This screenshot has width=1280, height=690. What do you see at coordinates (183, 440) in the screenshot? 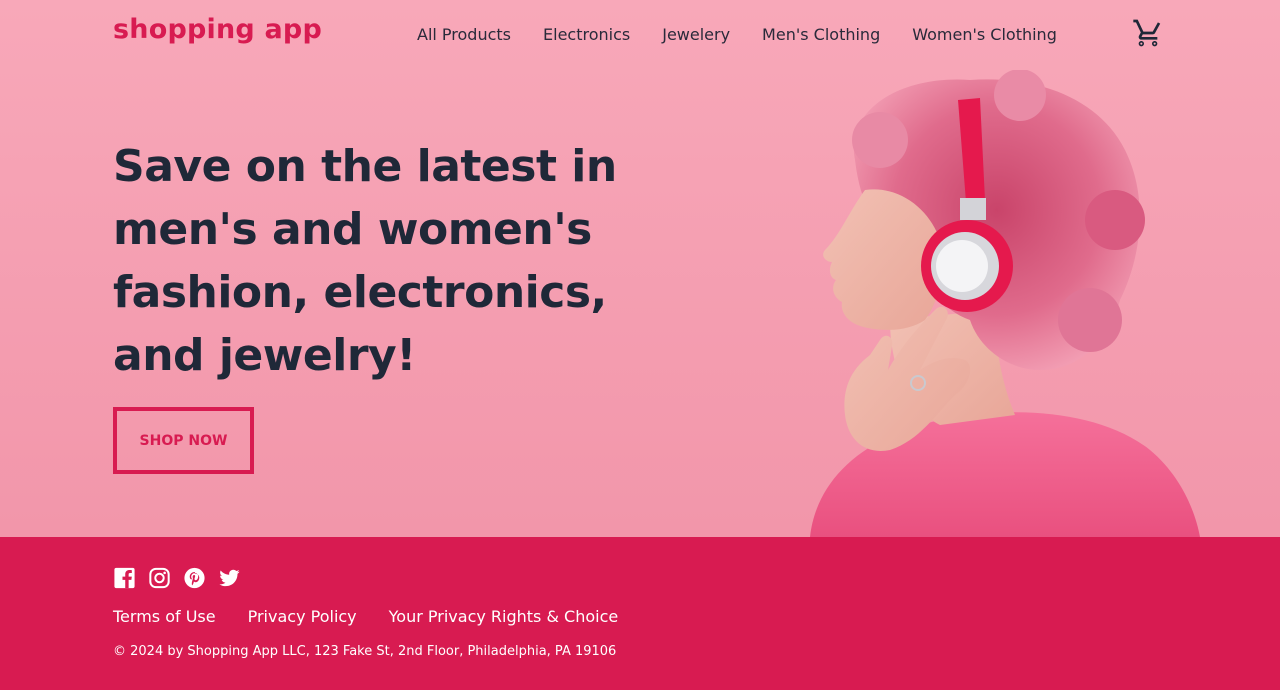
I see `shop-now-button: SHOP NOW` at bounding box center [183, 440].